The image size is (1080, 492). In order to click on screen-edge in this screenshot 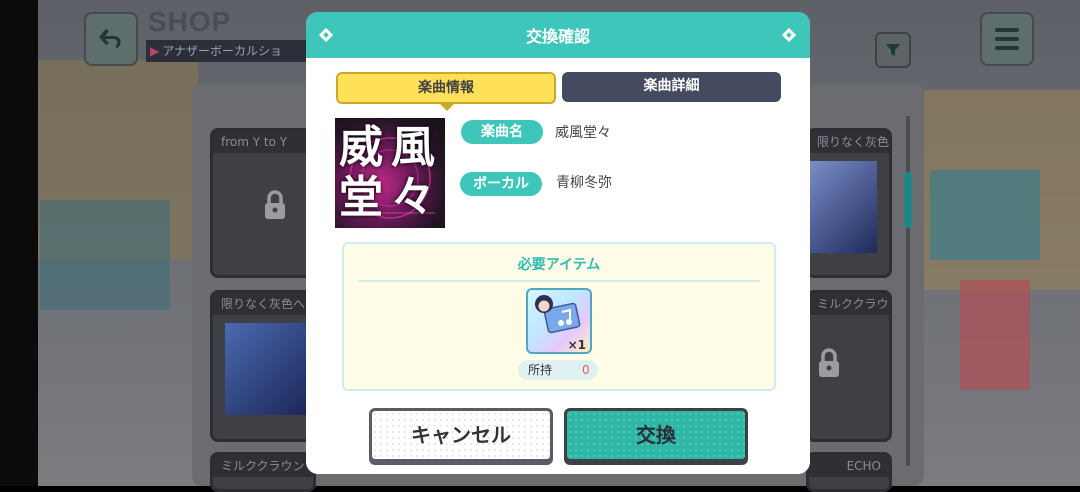, I will do `click(19, 243)`.